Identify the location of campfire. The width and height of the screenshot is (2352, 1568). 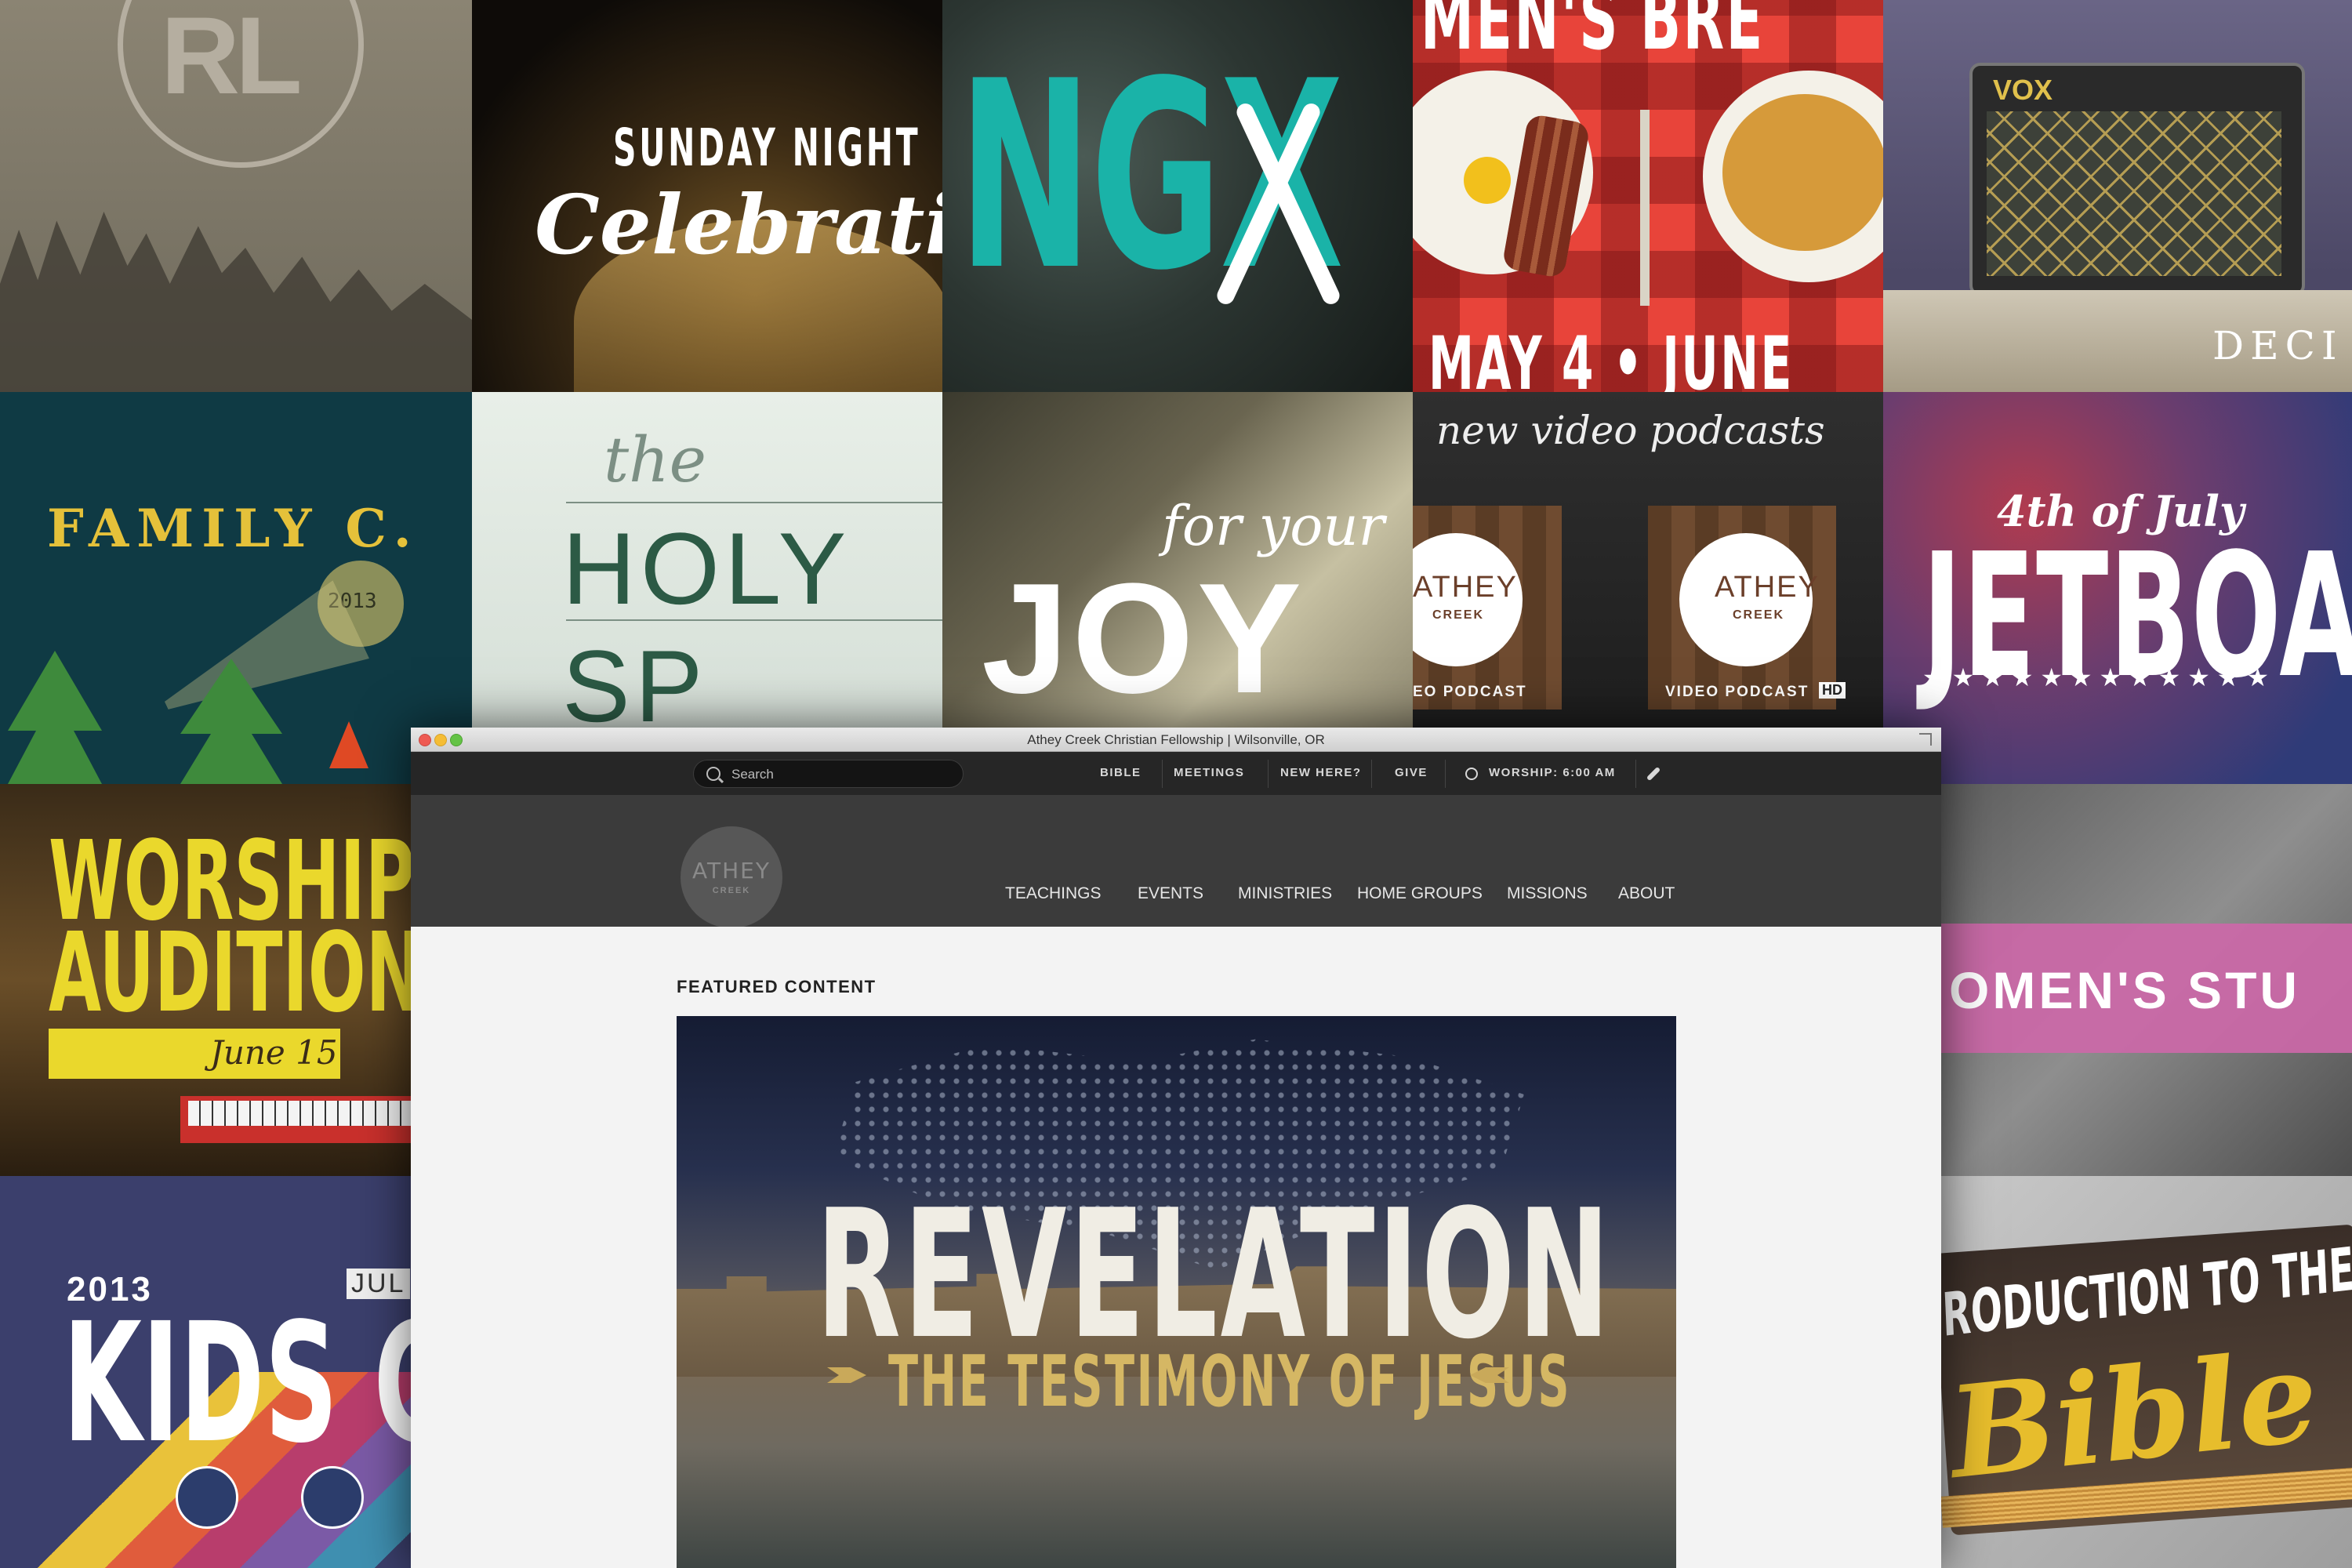
(348, 744).